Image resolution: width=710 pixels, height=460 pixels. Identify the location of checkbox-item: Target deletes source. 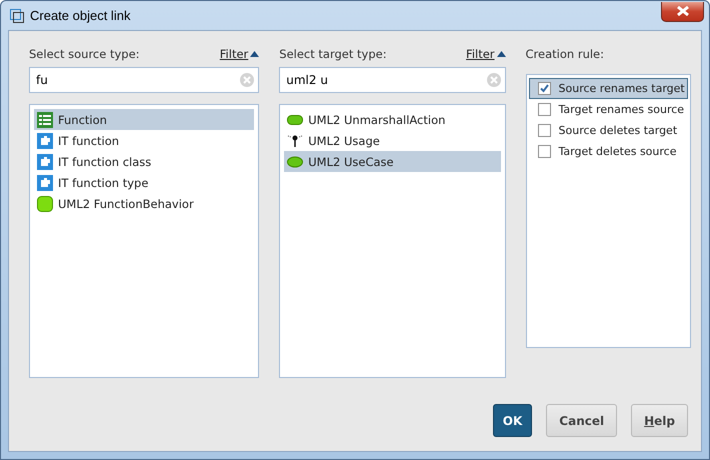
(608, 151).